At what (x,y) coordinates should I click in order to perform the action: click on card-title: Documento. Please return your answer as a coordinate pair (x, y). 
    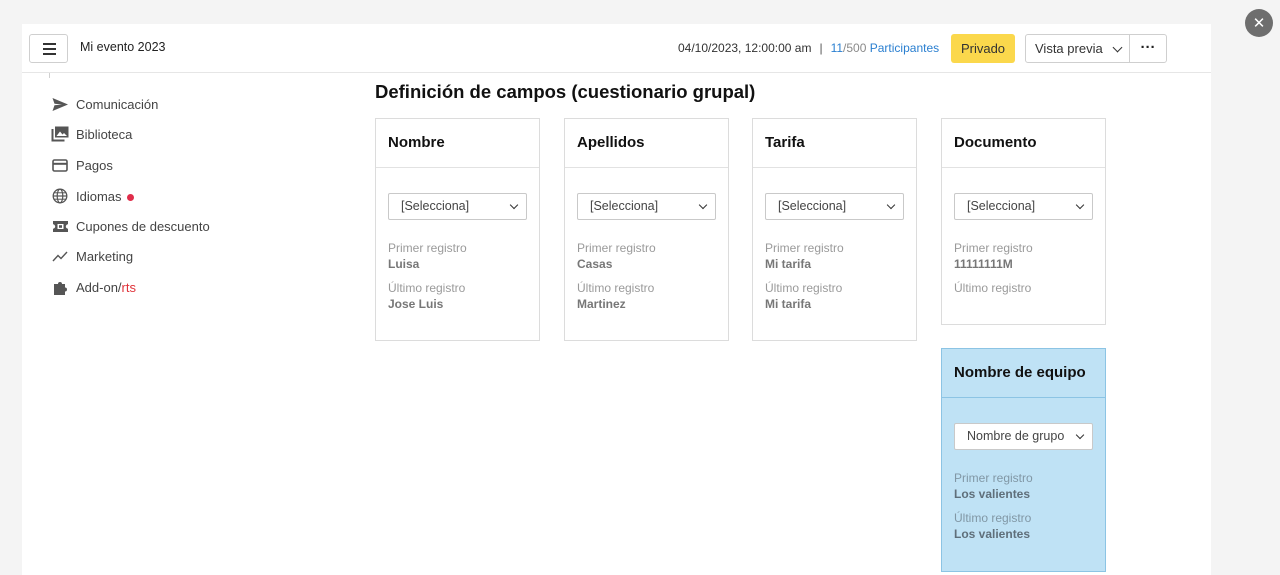
    Looking at the image, I should click on (1023, 143).